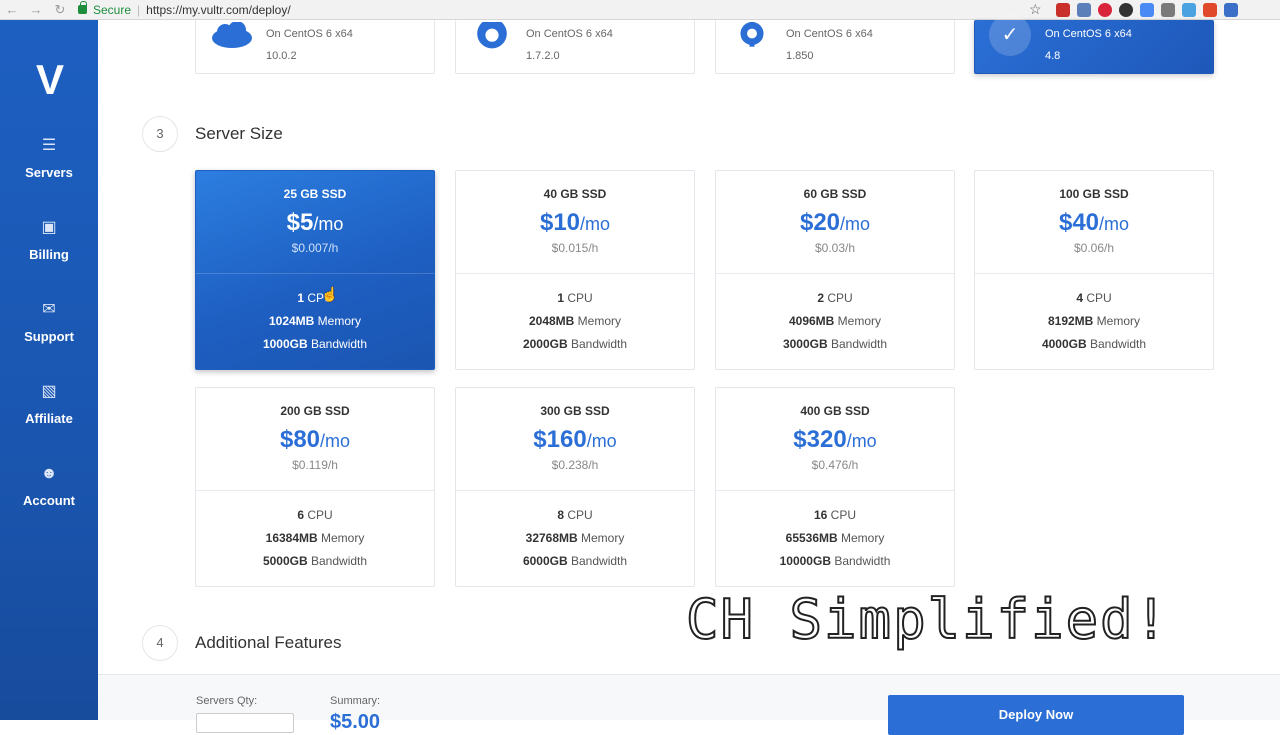  What do you see at coordinates (49, 324) in the screenshot?
I see `sidebar-item-support: ✉ Support` at bounding box center [49, 324].